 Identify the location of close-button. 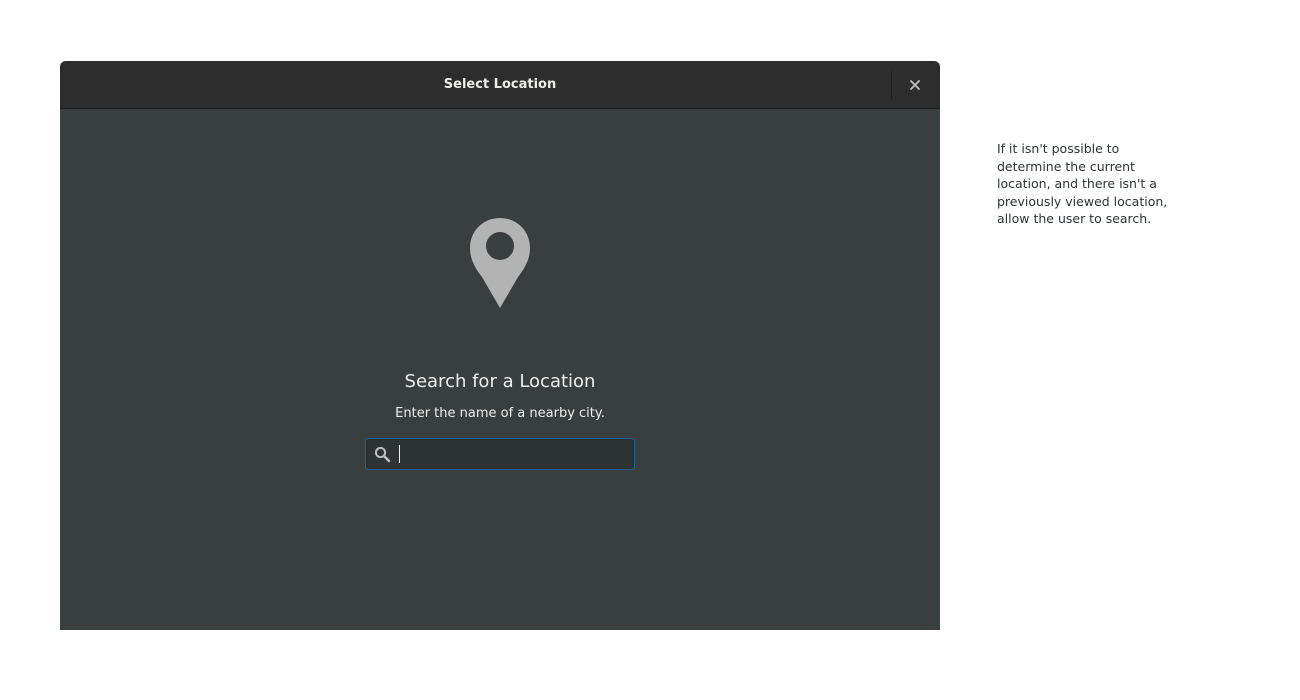
(915, 85).